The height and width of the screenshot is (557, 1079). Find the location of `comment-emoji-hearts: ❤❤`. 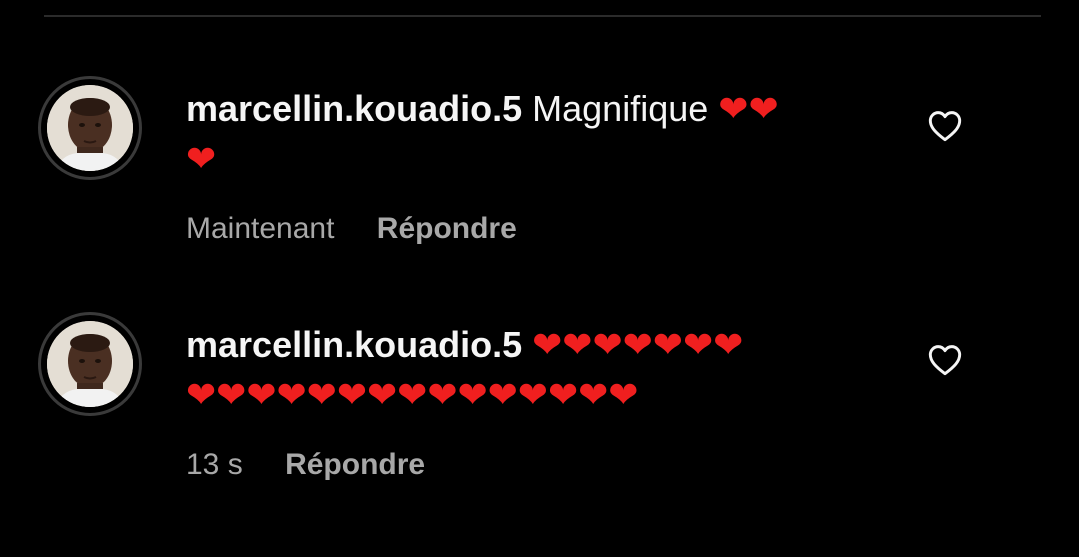

comment-emoji-hearts: ❤❤ is located at coordinates (748, 108).